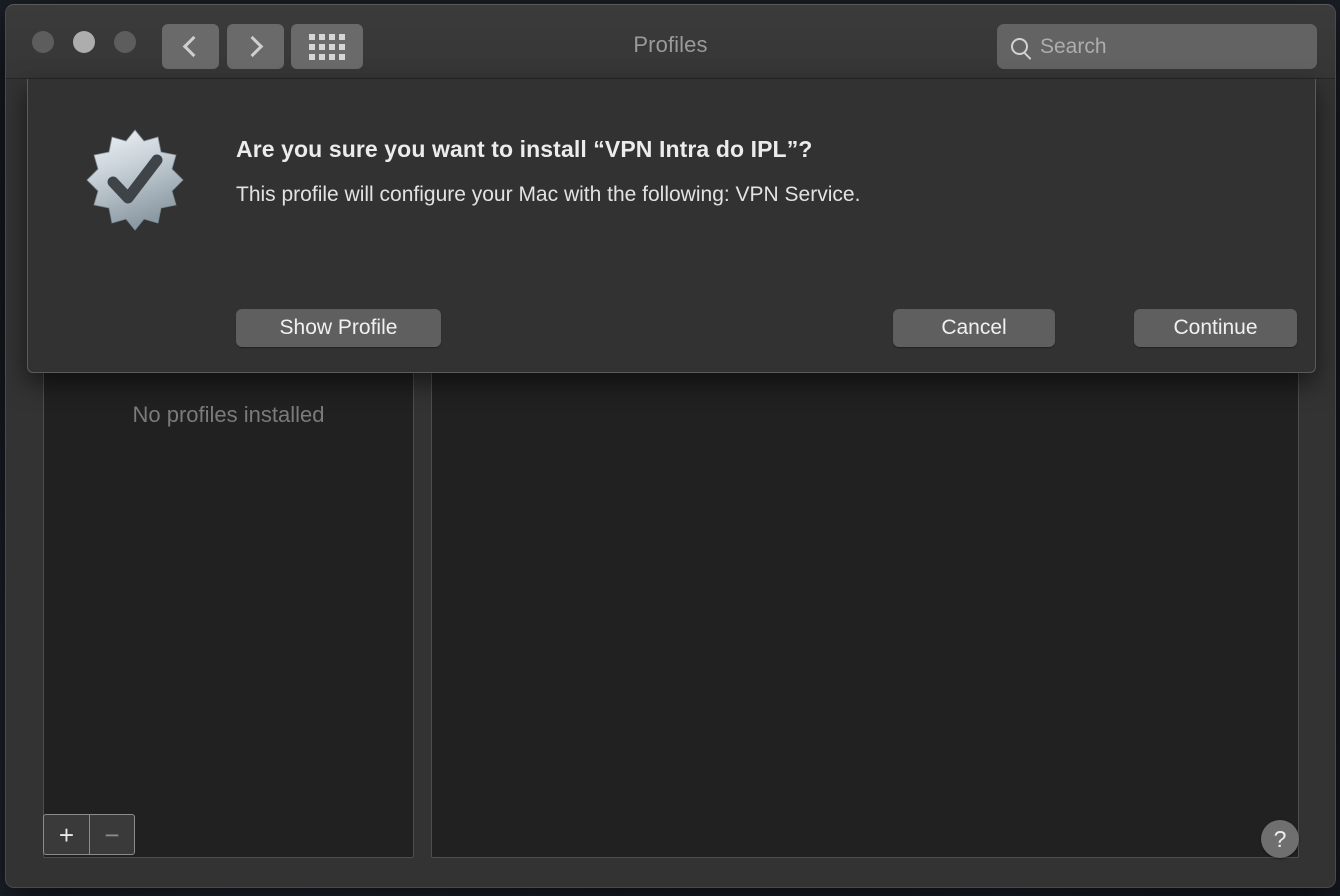 This screenshot has width=1340, height=896. Describe the element at coordinates (1157, 46) in the screenshot. I see `search-input: Search` at that location.